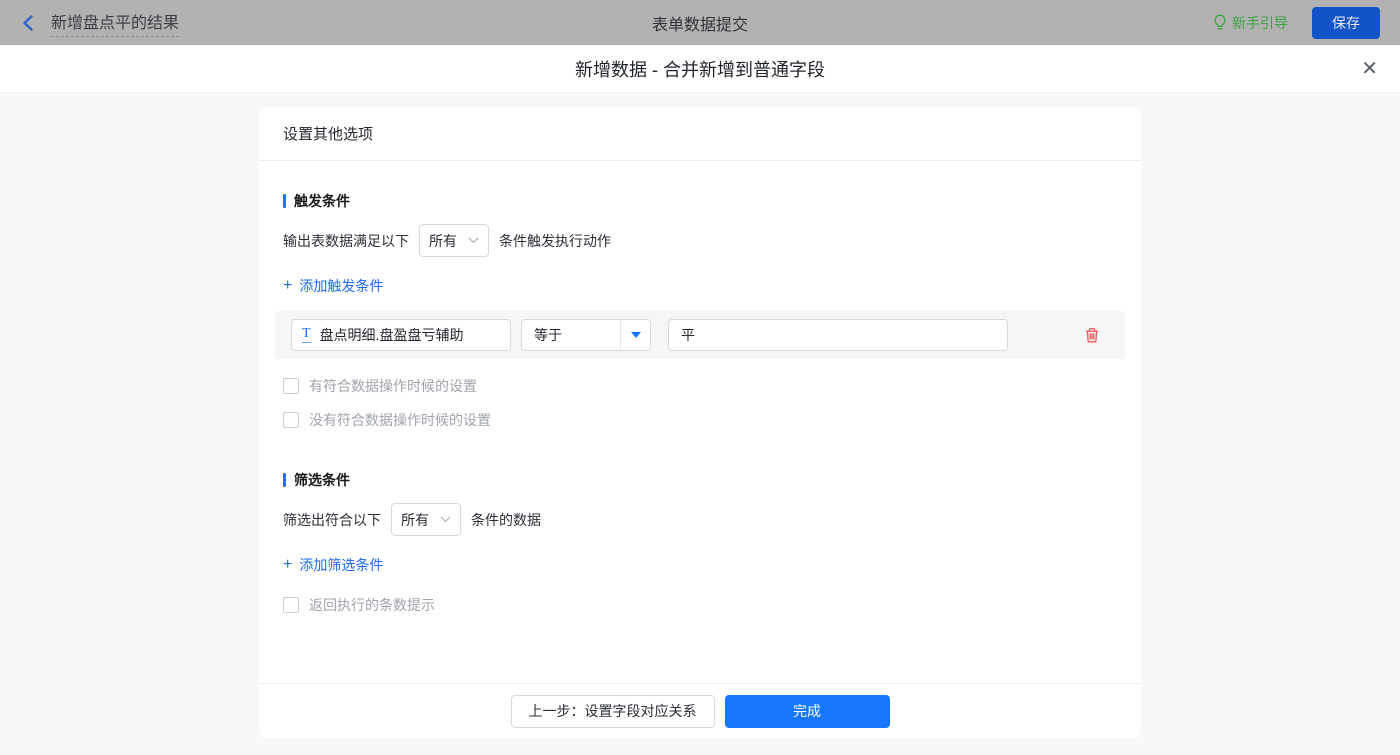  Describe the element at coordinates (372, 605) in the screenshot. I see `checkbox-label: 返回执行的条数提示` at that location.